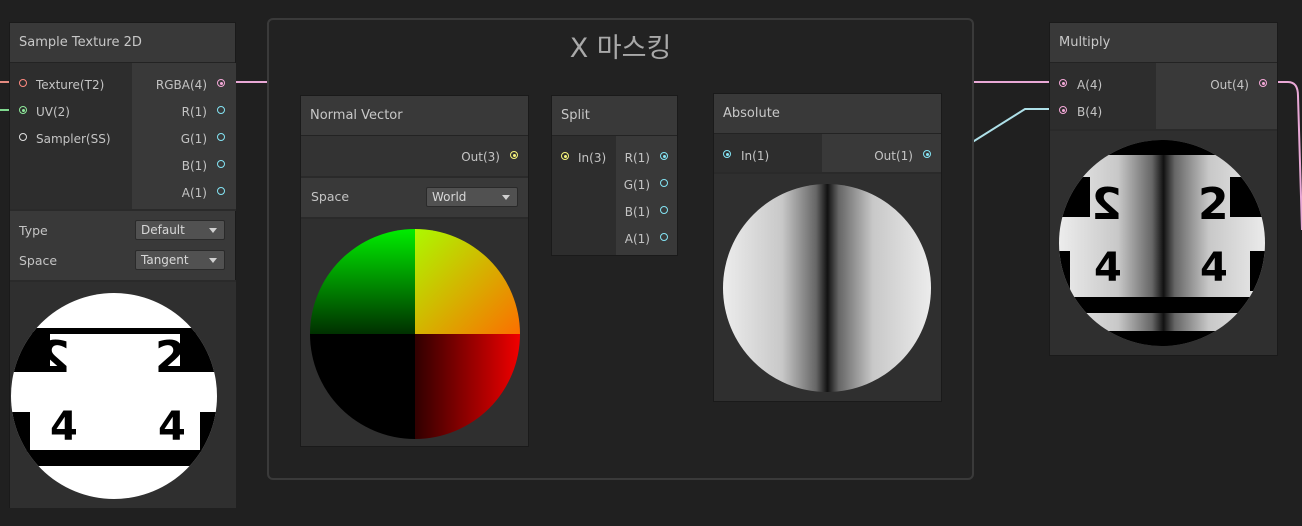 The width and height of the screenshot is (1302, 526). Describe the element at coordinates (23, 83) in the screenshot. I see `texture-port-dot-icon` at that location.